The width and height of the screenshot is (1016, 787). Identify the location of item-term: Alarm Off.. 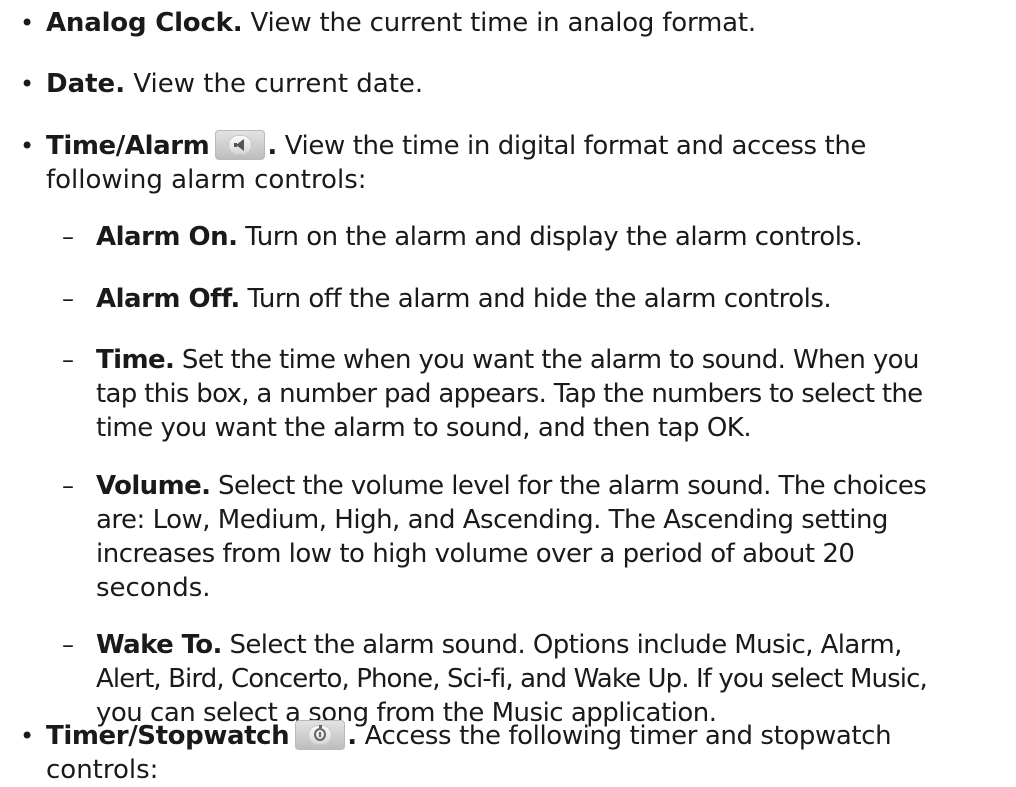
(168, 299).